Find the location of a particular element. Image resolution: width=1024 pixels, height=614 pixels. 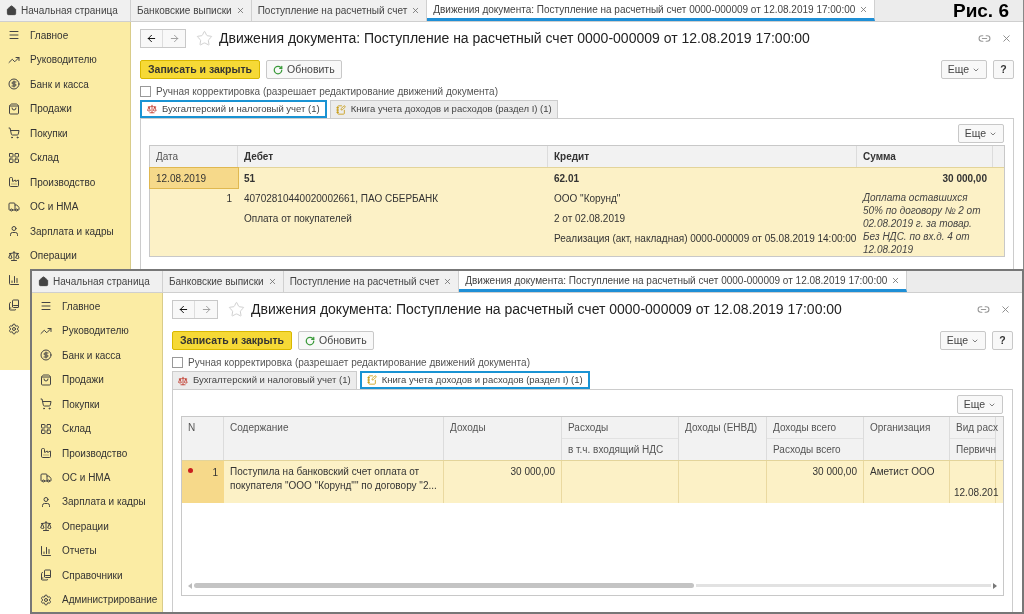

table-cell-text: 2 от 02.08.2019 is located at coordinates (590, 218).